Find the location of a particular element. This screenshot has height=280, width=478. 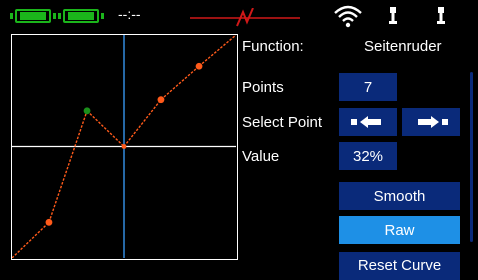

arrow-left-icon is located at coordinates (366, 122).